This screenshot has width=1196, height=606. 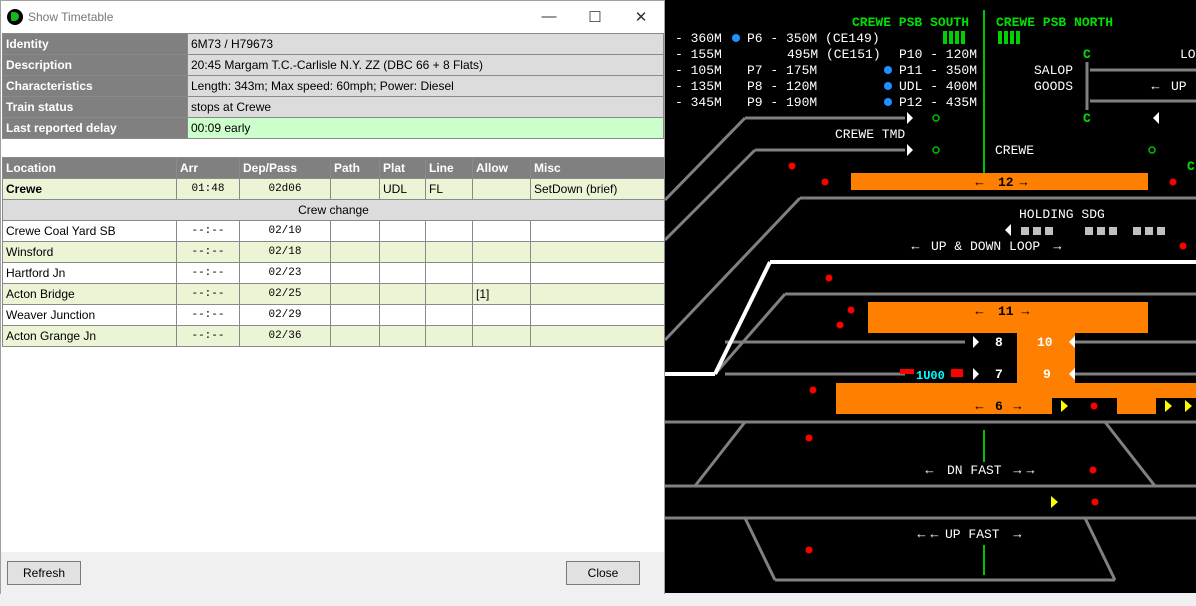 What do you see at coordinates (333, 44) in the screenshot?
I see `info-row-identity: Identity 6M73 / H79673` at bounding box center [333, 44].